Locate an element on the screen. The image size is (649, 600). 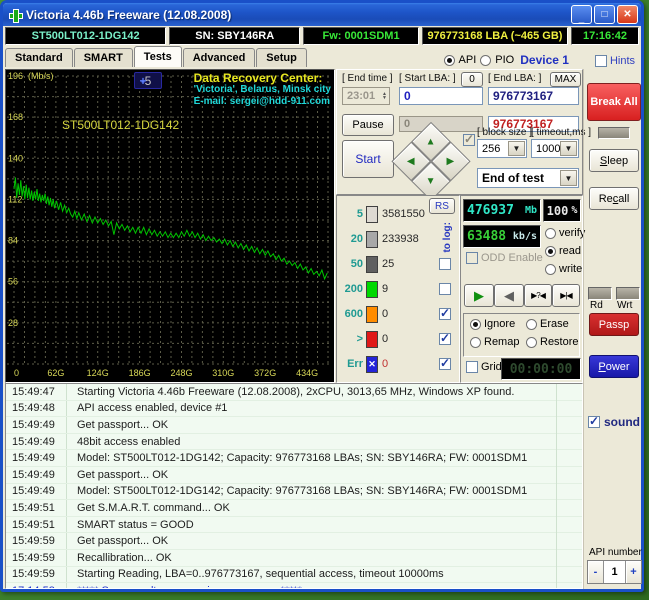
step-button: ▶|◀ is located at coordinates (566, 295).